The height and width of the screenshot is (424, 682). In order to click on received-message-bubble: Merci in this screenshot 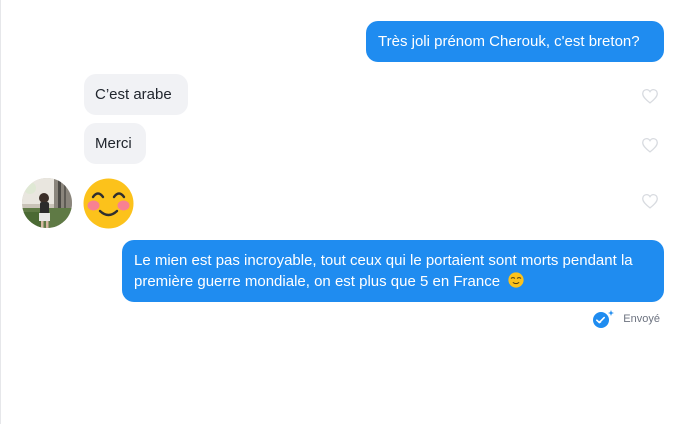, I will do `click(115, 143)`.